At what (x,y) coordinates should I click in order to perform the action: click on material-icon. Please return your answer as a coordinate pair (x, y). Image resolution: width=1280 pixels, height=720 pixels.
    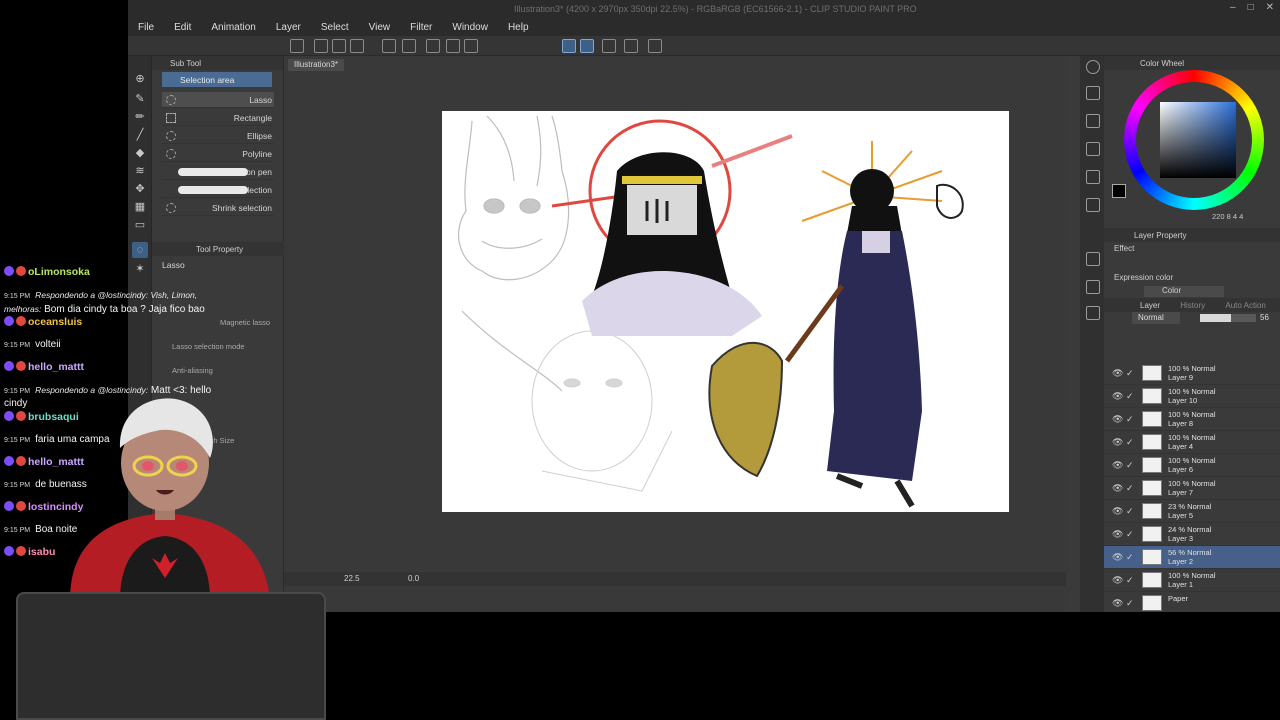
    Looking at the image, I should click on (1093, 121).